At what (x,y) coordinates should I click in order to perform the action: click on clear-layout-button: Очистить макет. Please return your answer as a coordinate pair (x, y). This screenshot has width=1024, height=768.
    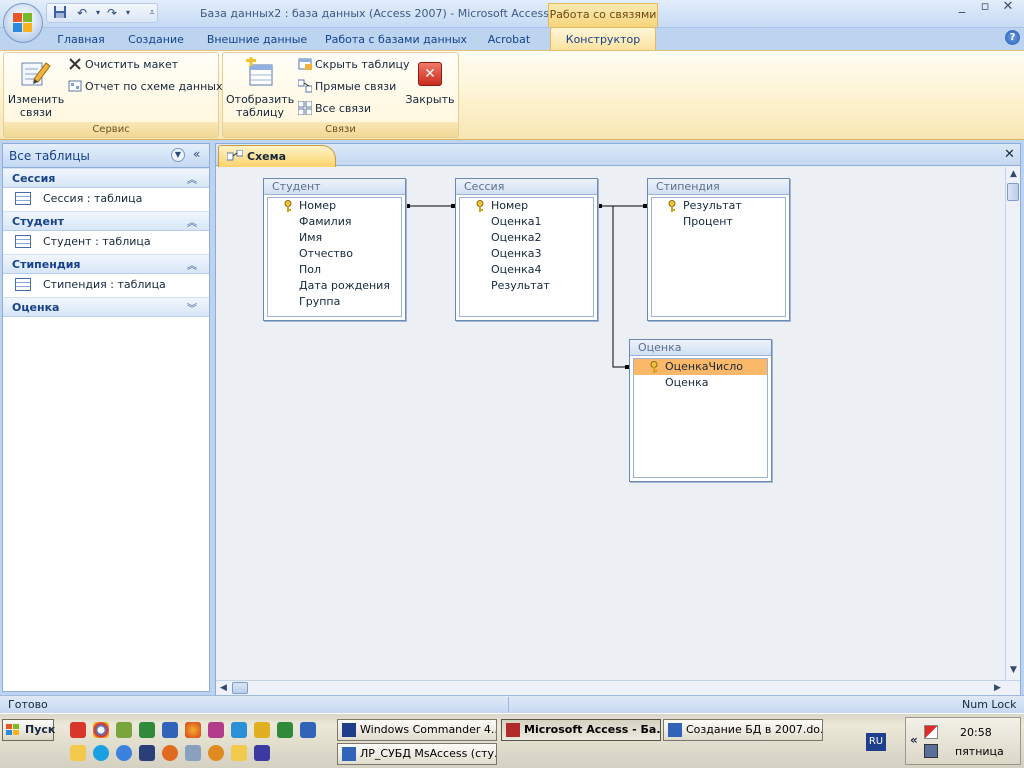
    Looking at the image, I should click on (123, 65).